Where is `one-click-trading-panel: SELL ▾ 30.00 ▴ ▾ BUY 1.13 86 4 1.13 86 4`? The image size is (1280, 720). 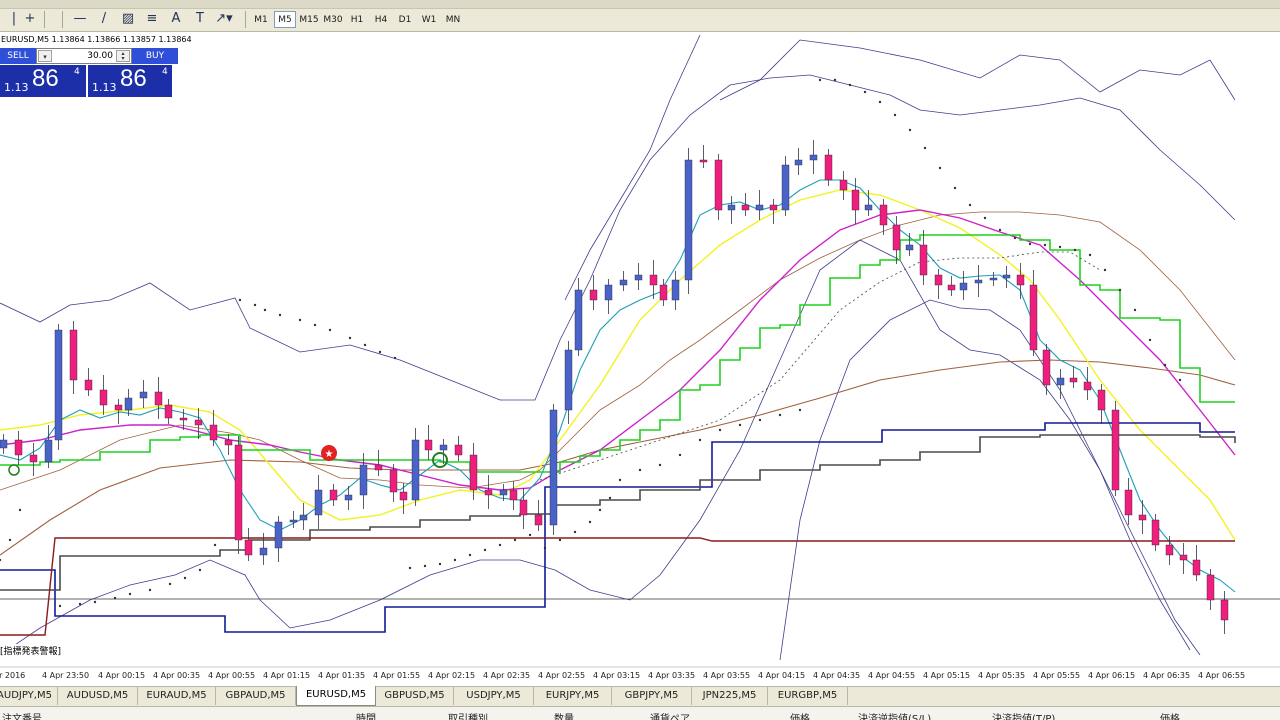
one-click-trading-panel: SELL ▾ 30.00 ▴ ▾ BUY 1.13 86 4 1.13 86 4 is located at coordinates (89, 72).